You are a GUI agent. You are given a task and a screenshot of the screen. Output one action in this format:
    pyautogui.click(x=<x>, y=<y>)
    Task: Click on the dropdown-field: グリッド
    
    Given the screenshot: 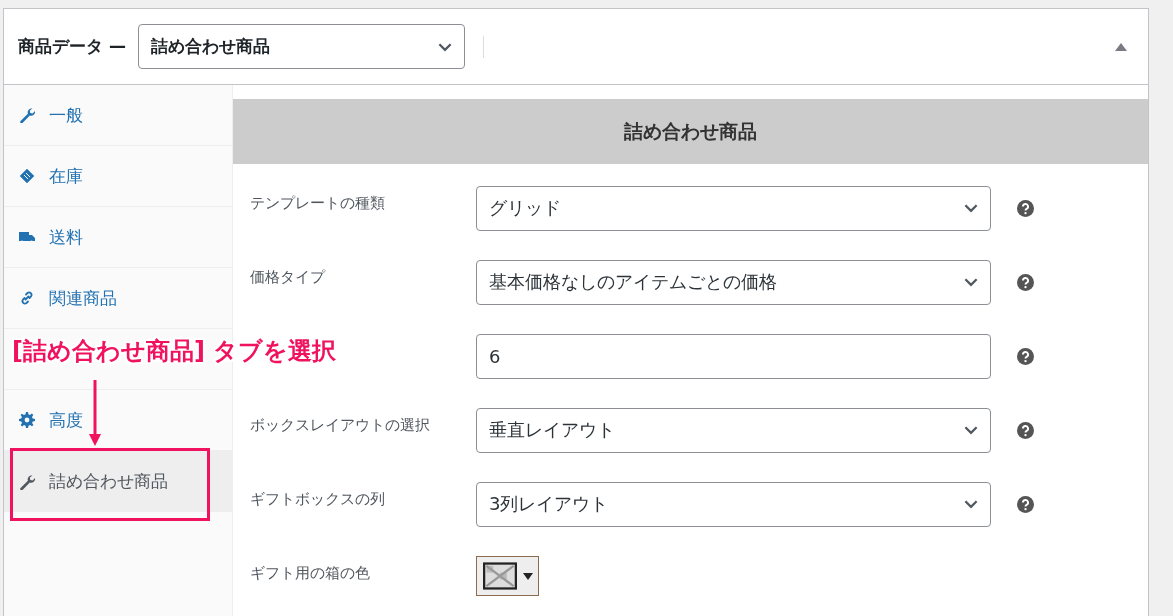 What is the action you would take?
    pyautogui.click(x=733, y=208)
    